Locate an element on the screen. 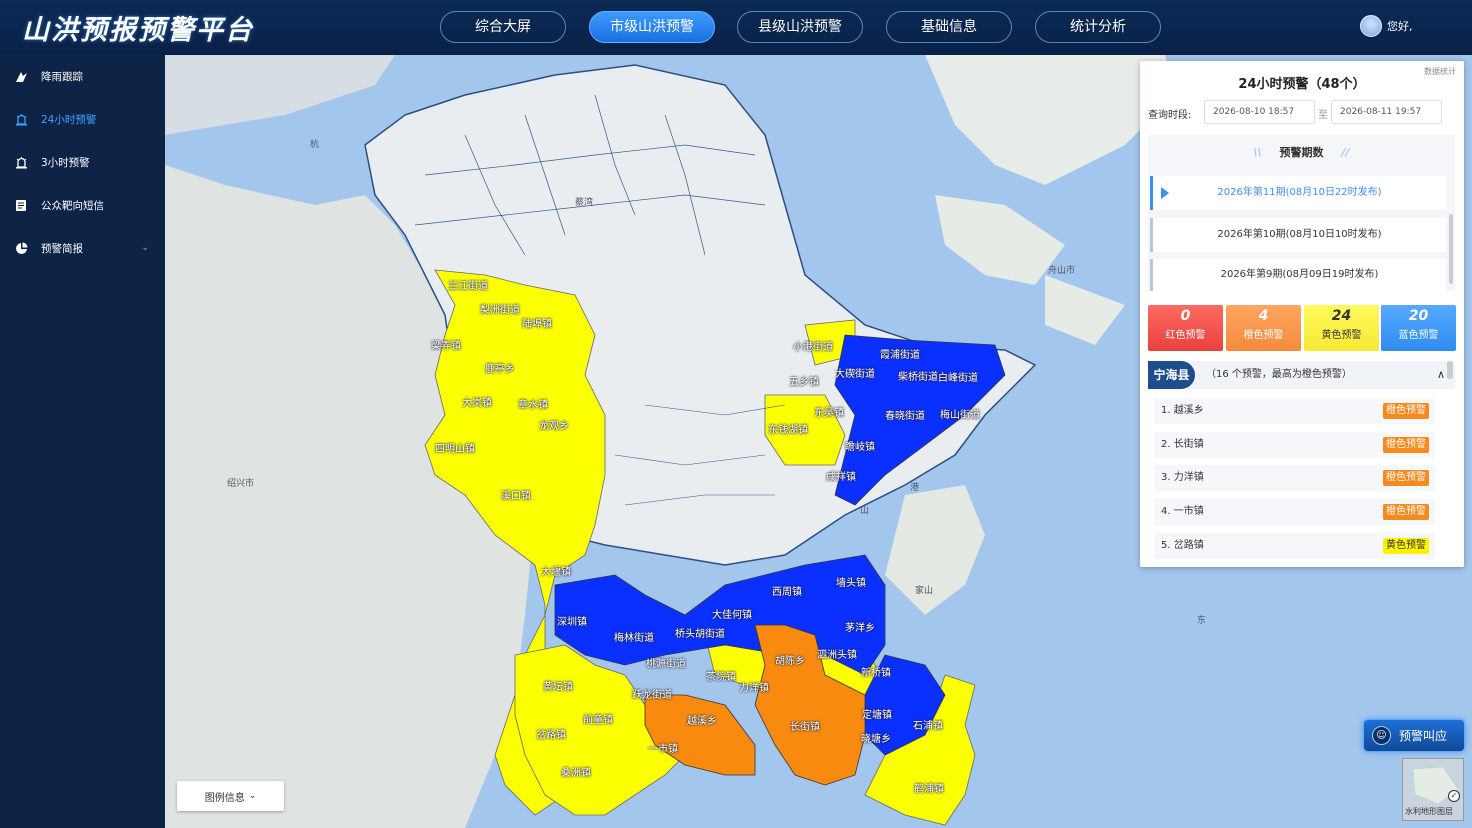 The width and height of the screenshot is (1472, 828). place-label: 蔡湾 is located at coordinates (584, 203).